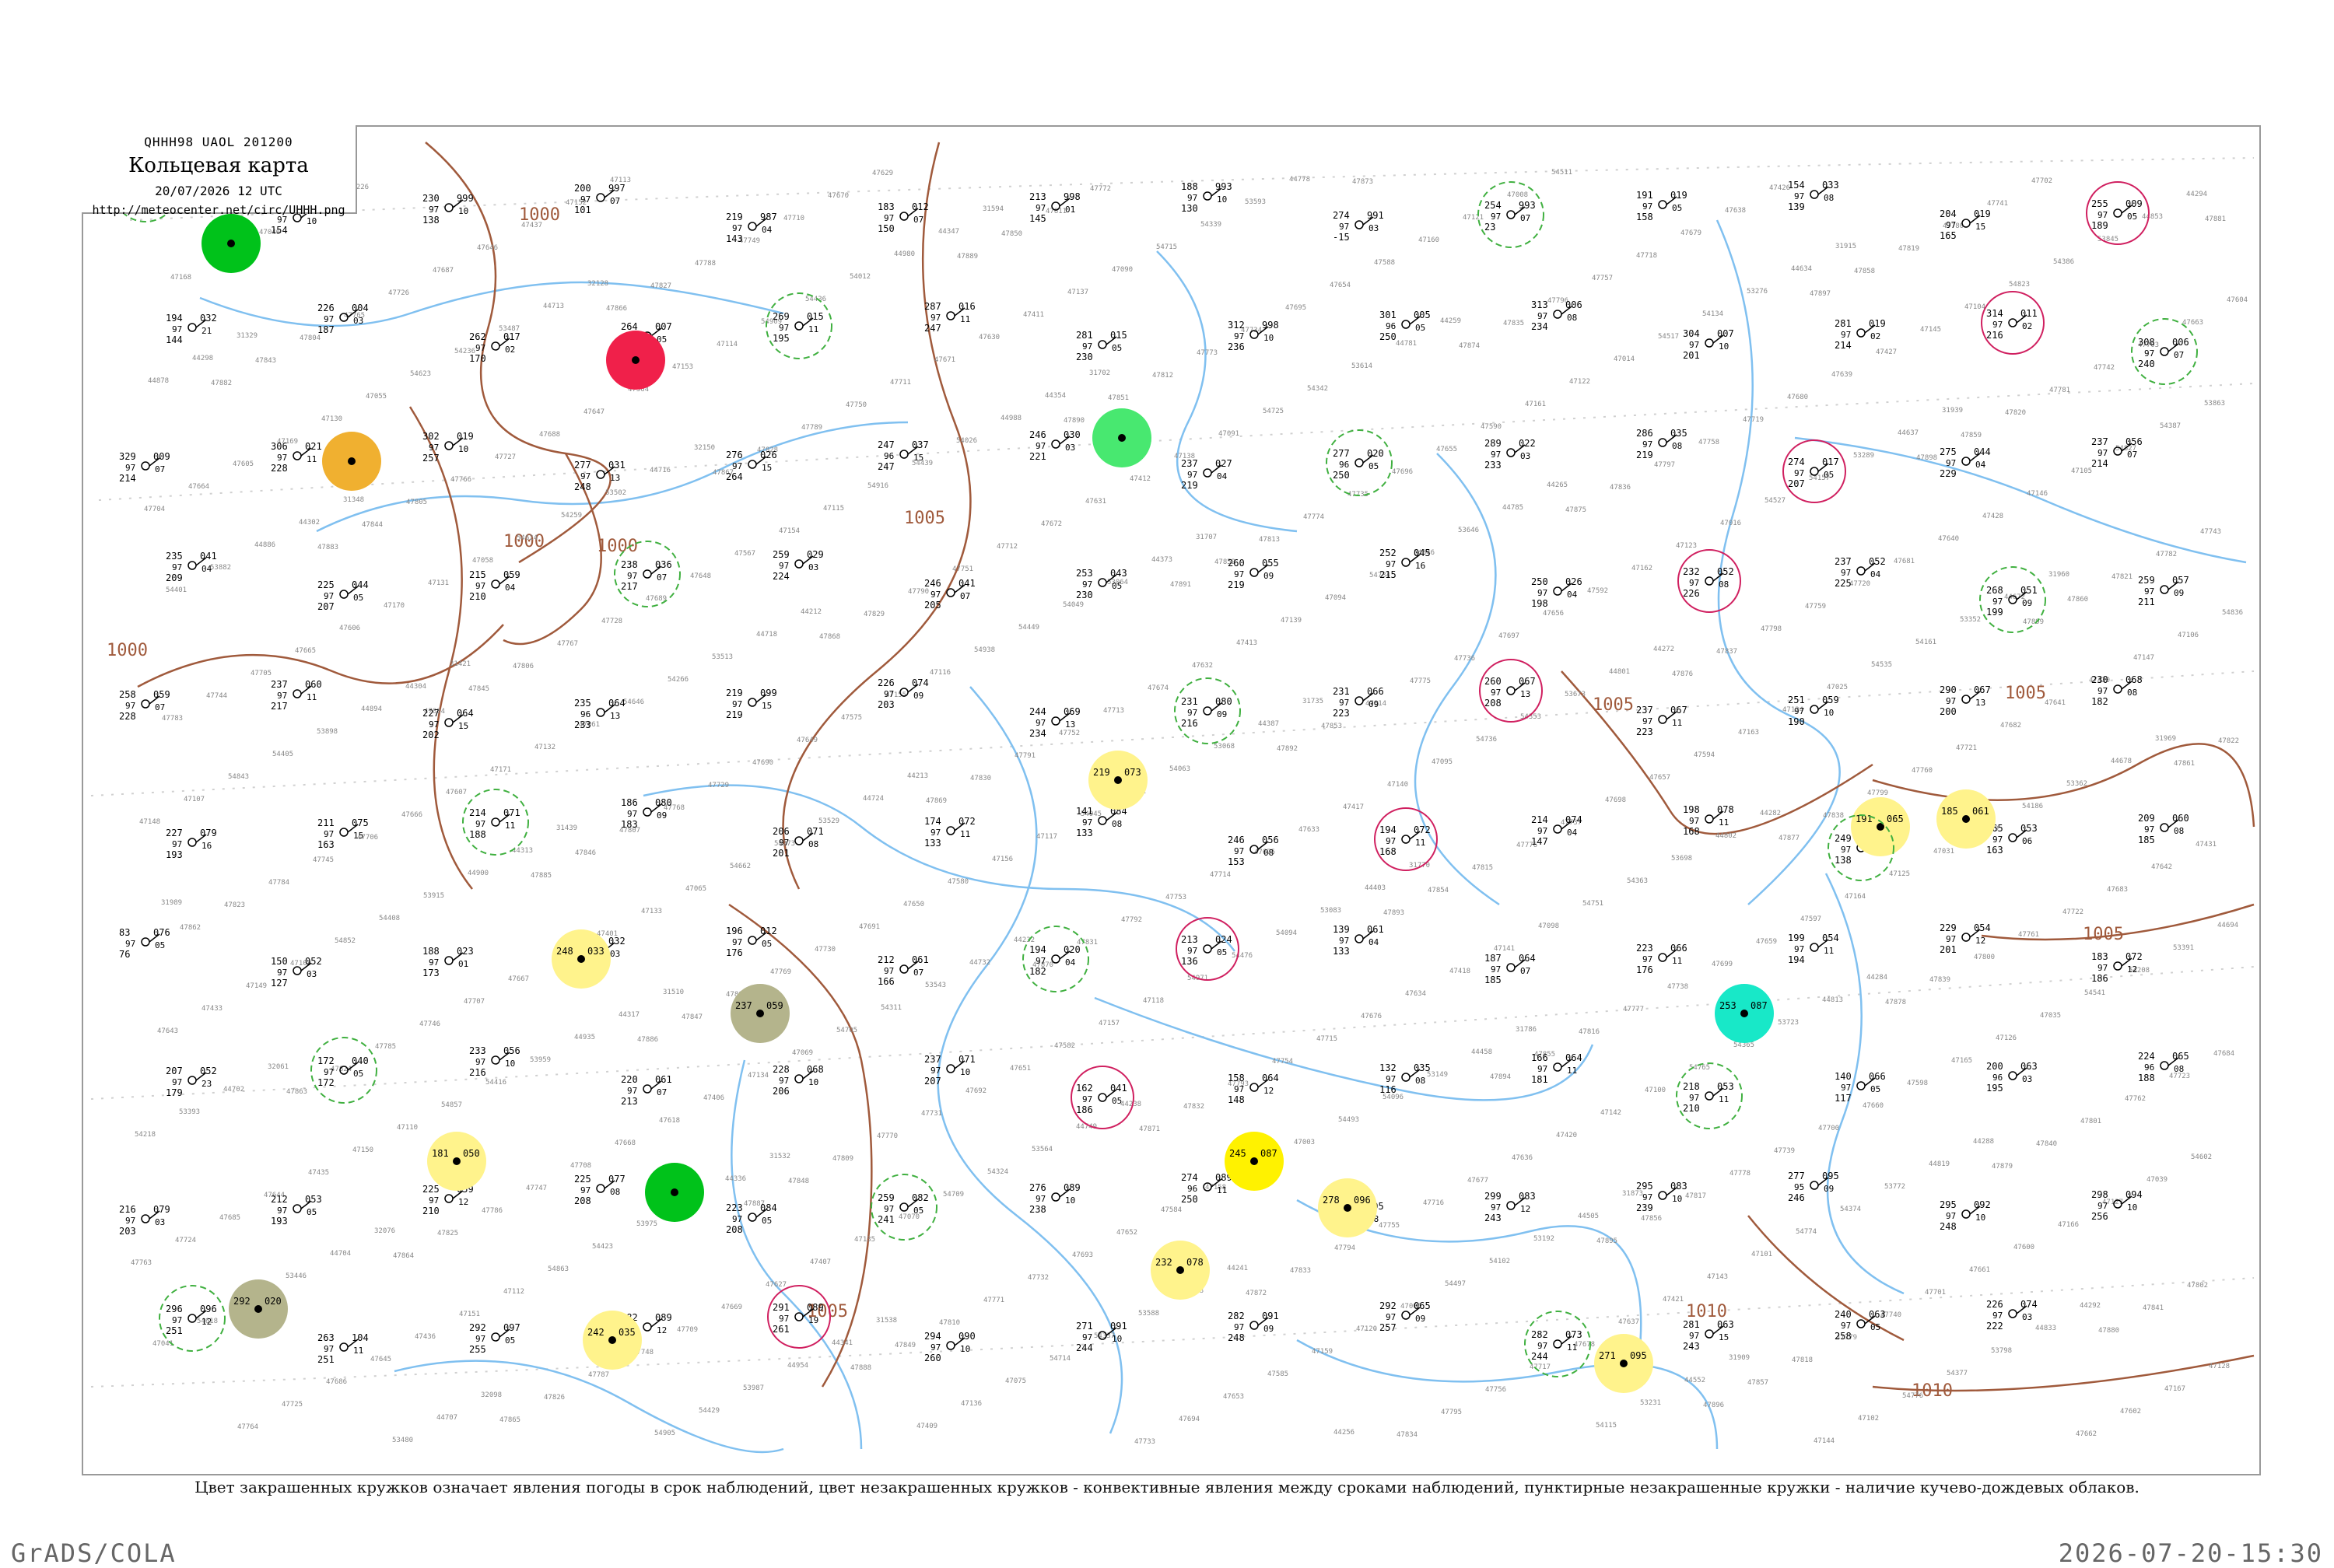  I want to click on station-plot: 1839715001207, so click(904, 218).